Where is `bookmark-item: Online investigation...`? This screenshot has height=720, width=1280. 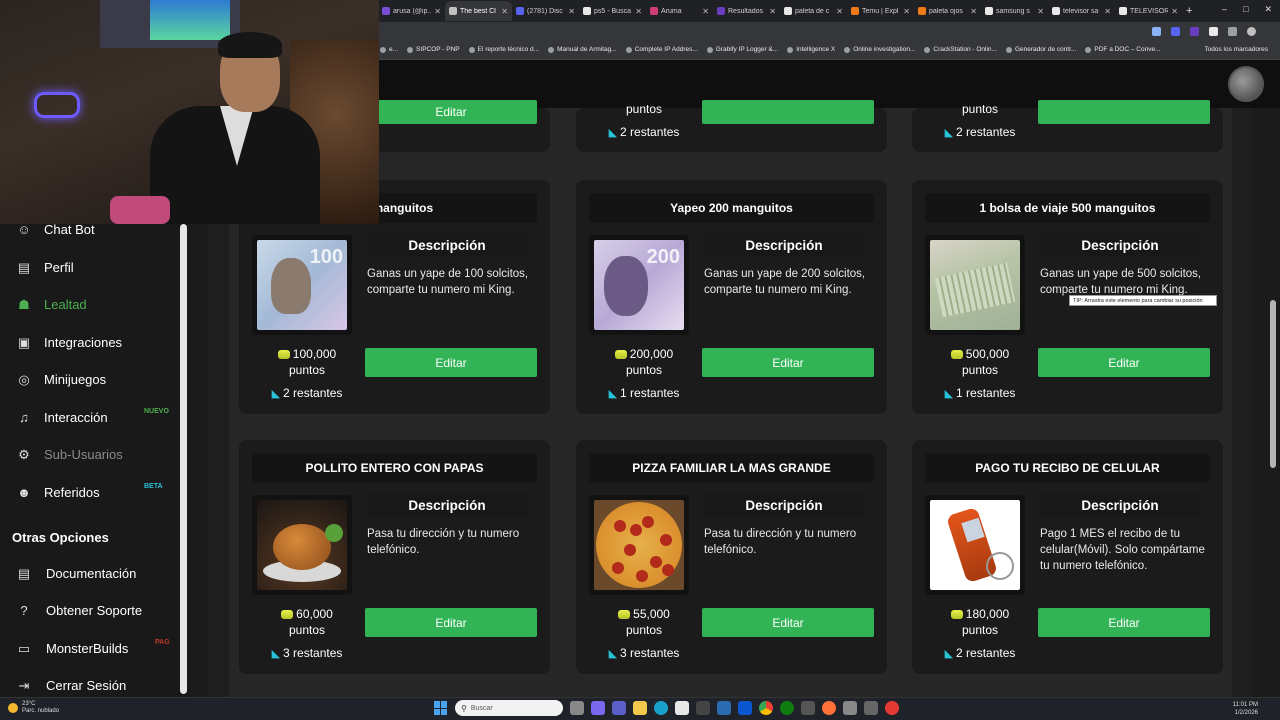
bookmark-item: Online investigation... is located at coordinates (879, 49).